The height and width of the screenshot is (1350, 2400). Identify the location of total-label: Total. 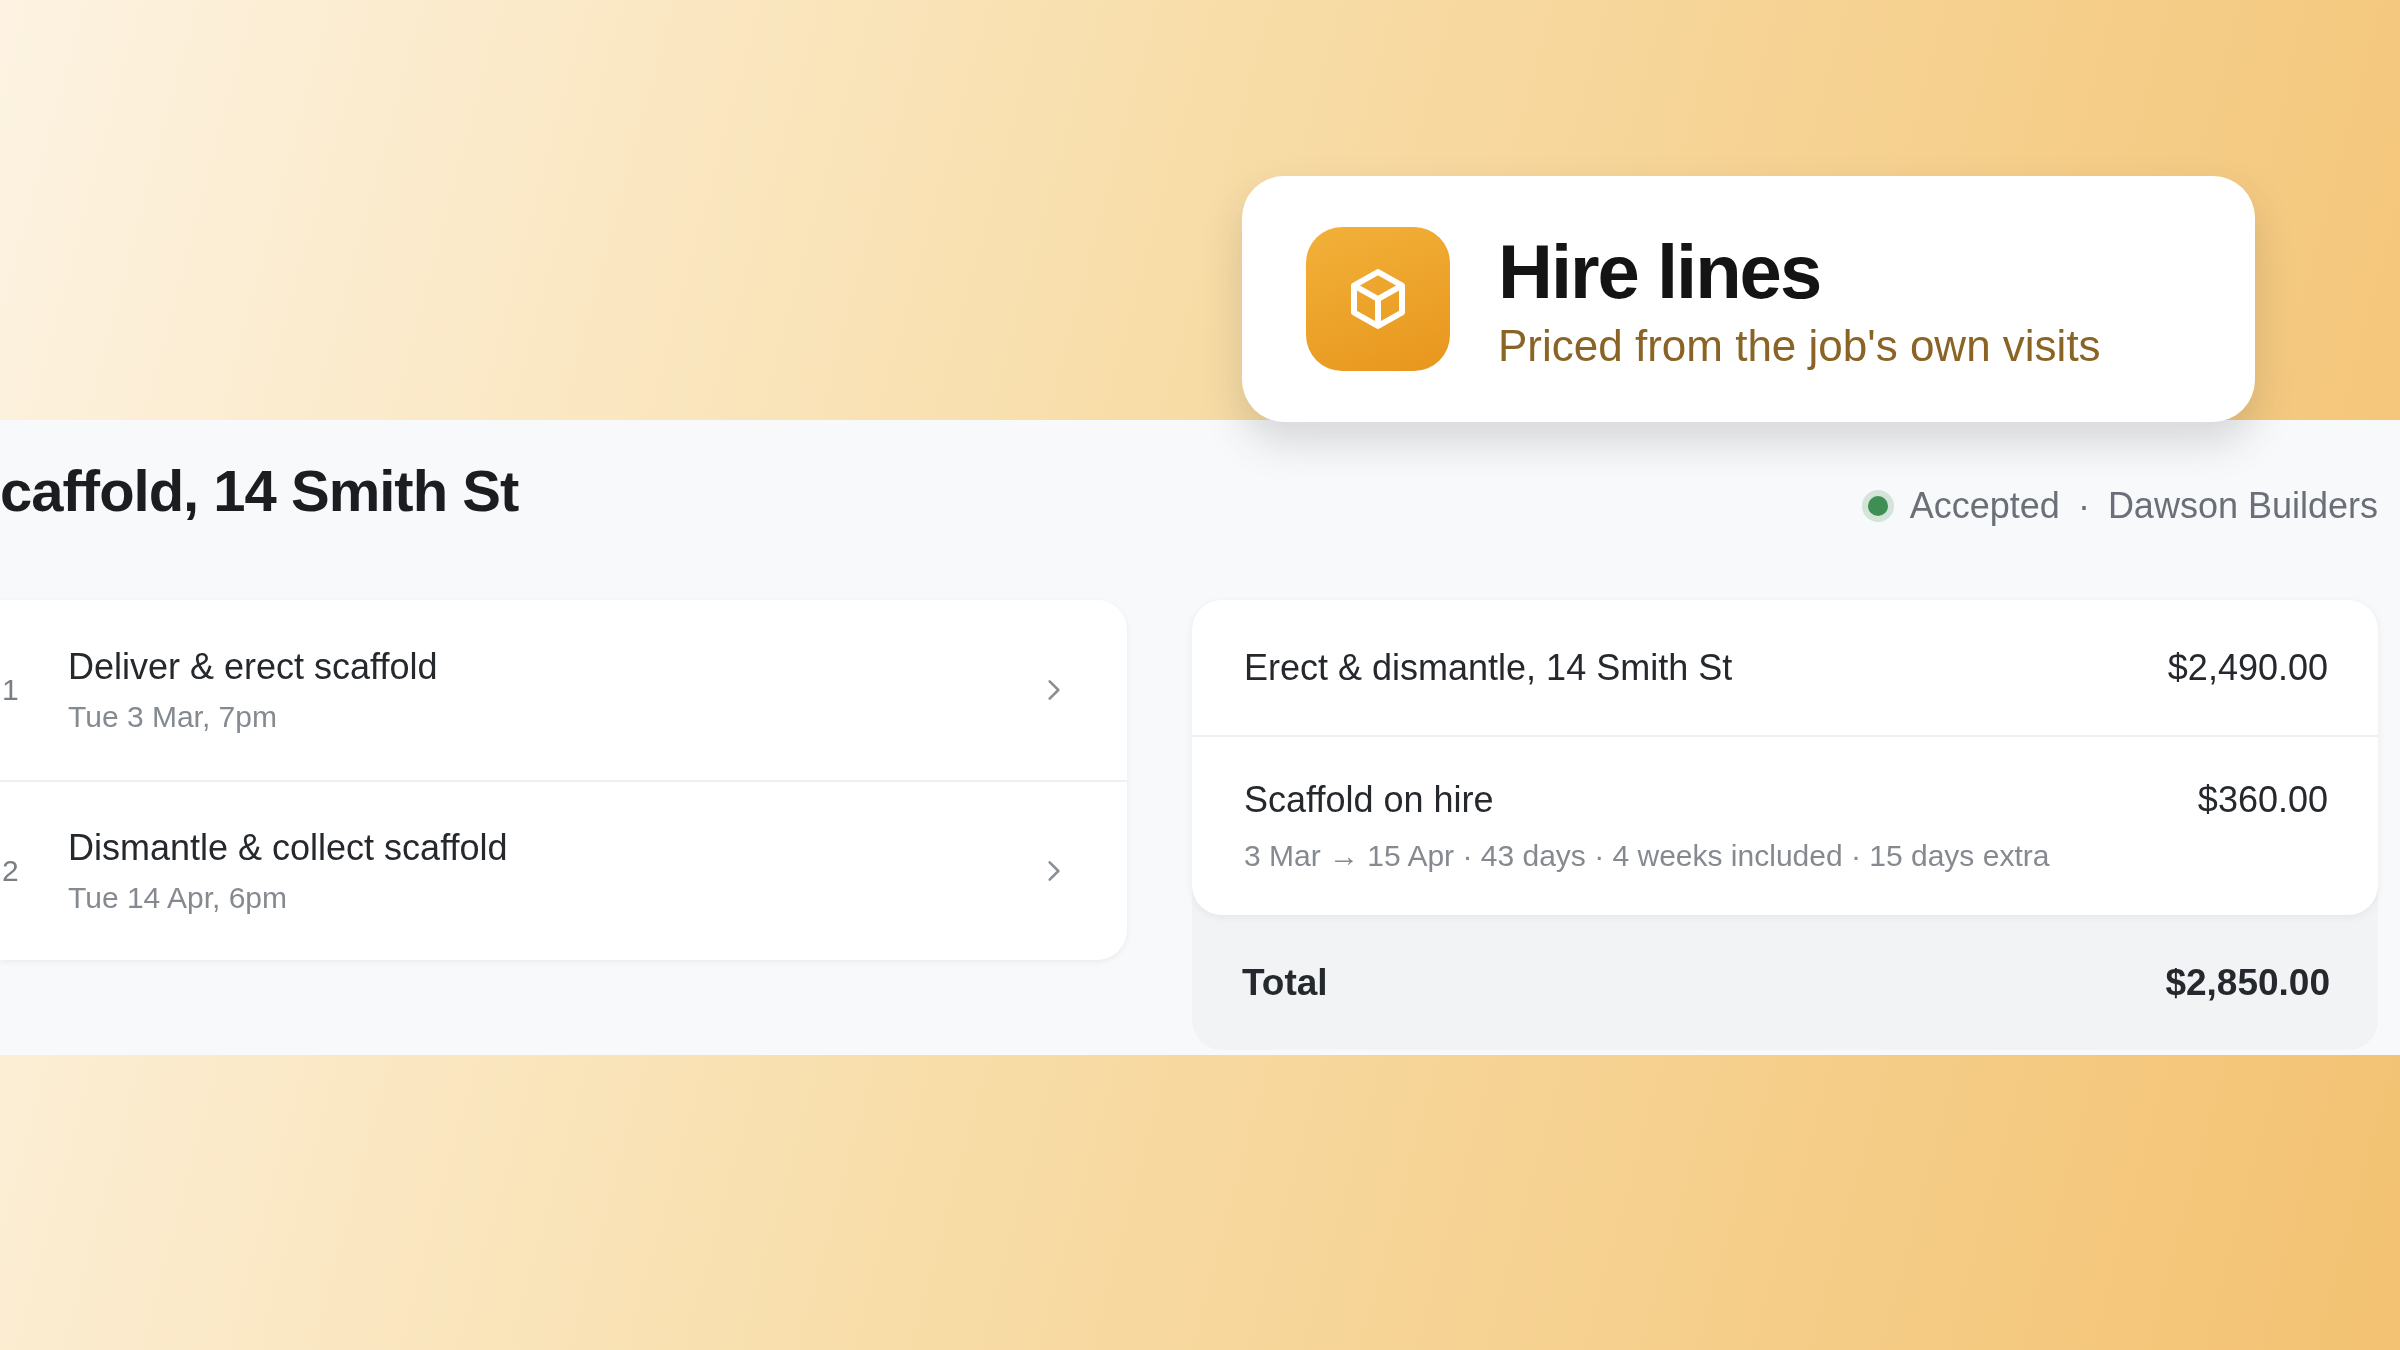
(1285, 982).